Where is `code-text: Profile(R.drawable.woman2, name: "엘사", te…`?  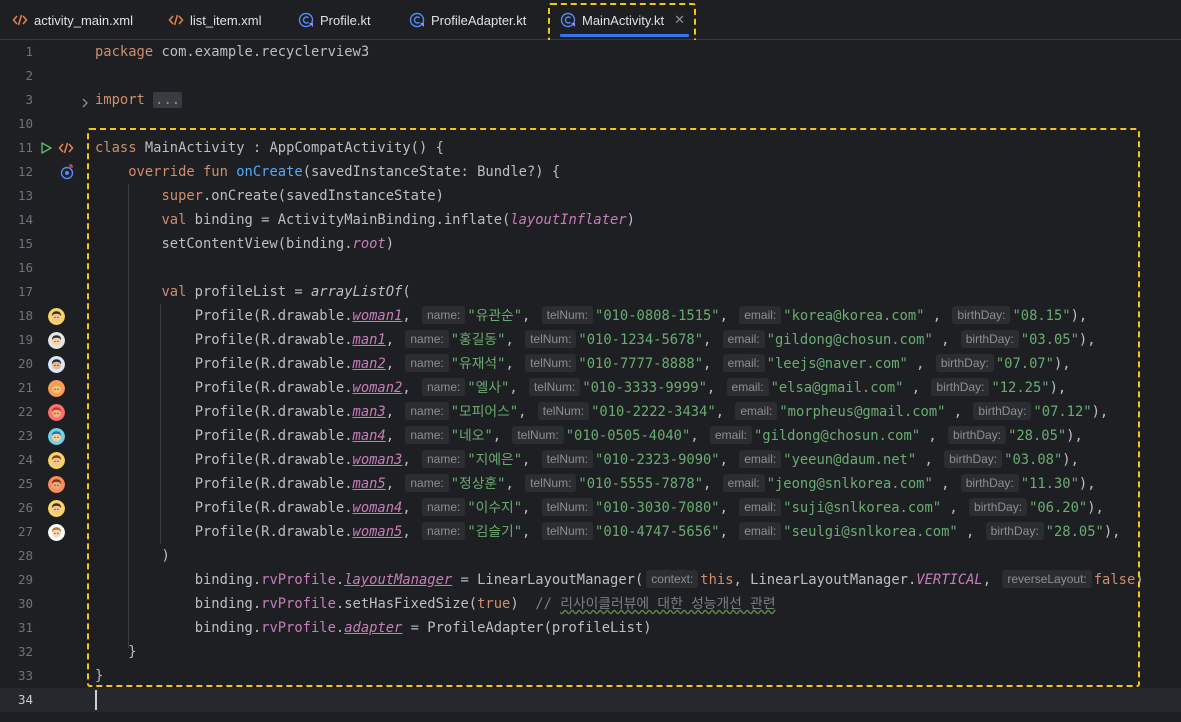 code-text: Profile(R.drawable.woman2, name: "엘사", te… is located at coordinates (630, 387).